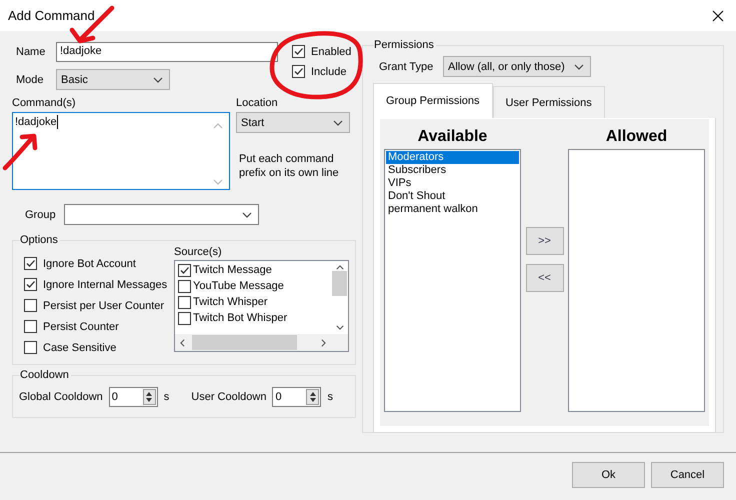  I want to click on group-title: Options, so click(39, 240).